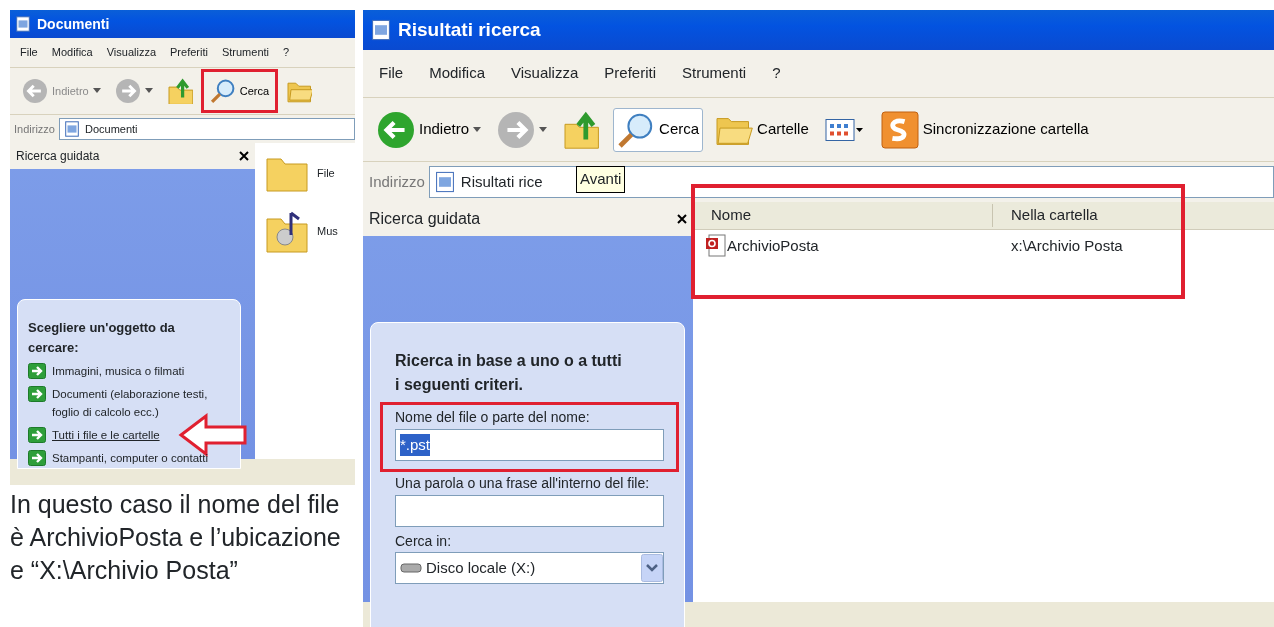 This screenshot has height=627, width=1274. I want to click on search-option-link: Immagini, musica o filmati, so click(118, 372).